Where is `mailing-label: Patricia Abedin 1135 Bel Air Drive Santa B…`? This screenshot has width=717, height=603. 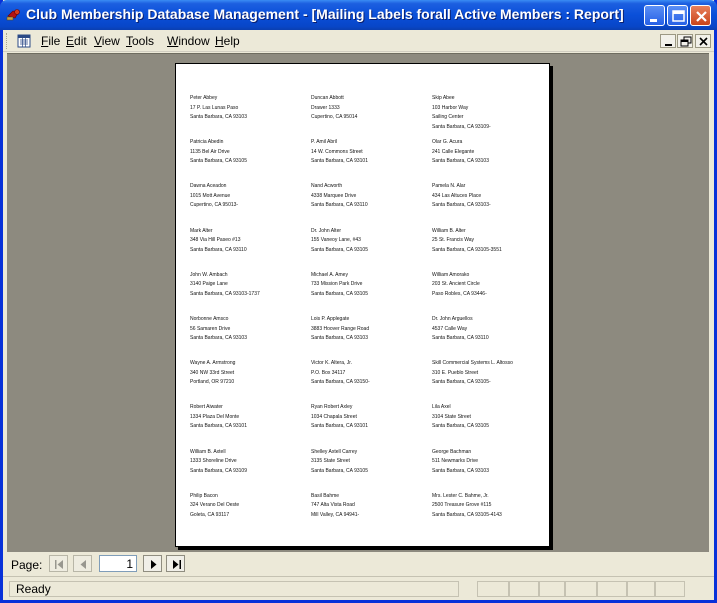
mailing-label: Patricia Abedin 1135 Bel Air Drive Santa B… is located at coordinates (249, 152).